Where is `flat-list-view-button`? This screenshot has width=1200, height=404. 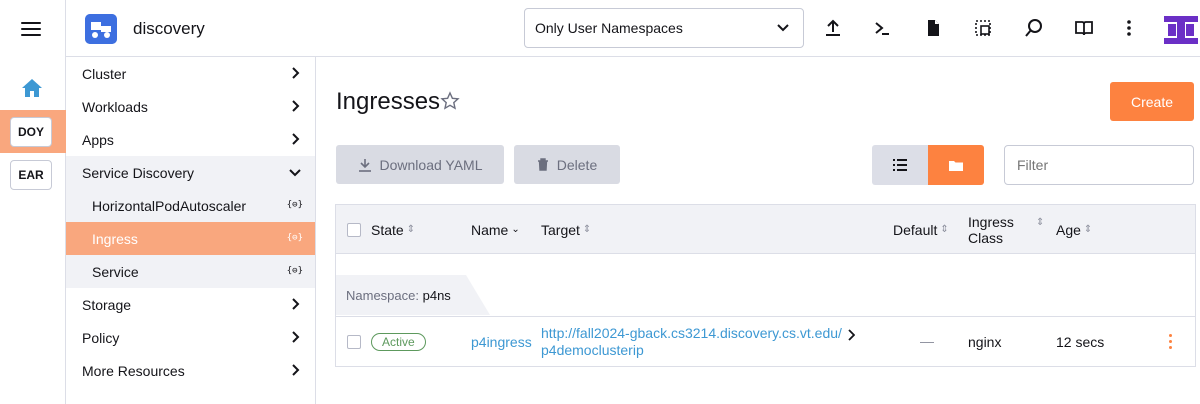
flat-list-view-button is located at coordinates (900, 165).